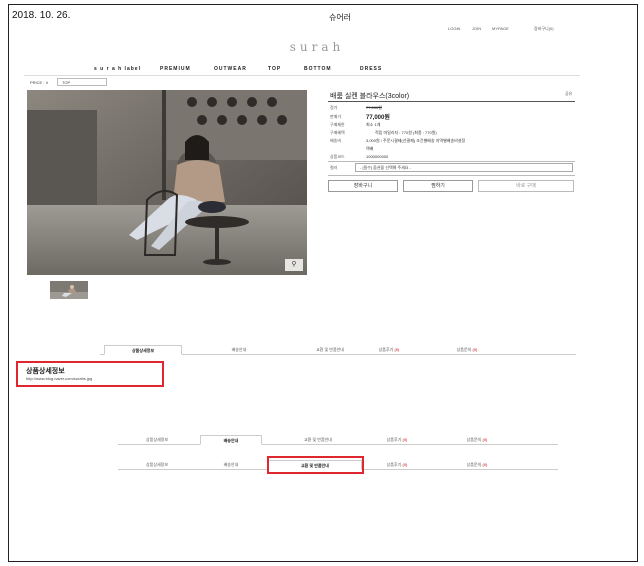 Image resolution: width=644 pixels, height=566 pixels. Describe the element at coordinates (377, 156) in the screenshot. I see `product-code-value: 1000000000` at that location.